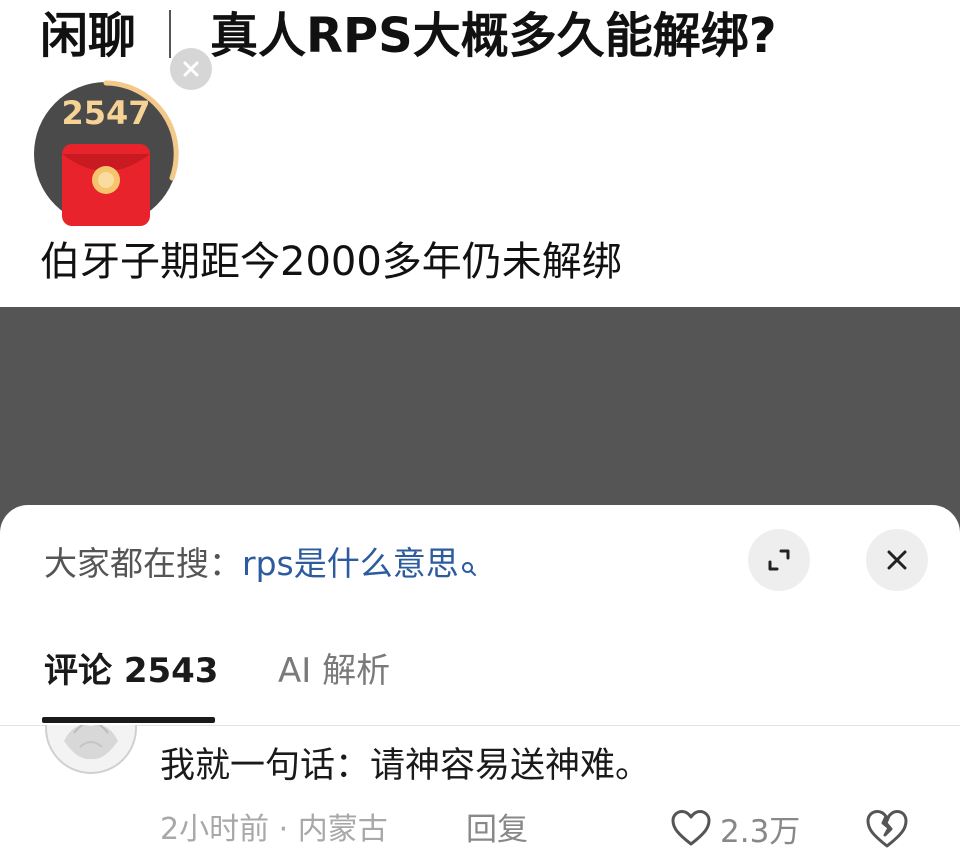 Image resolution: width=960 pixels, height=854 pixels. I want to click on avatar, so click(91, 750).